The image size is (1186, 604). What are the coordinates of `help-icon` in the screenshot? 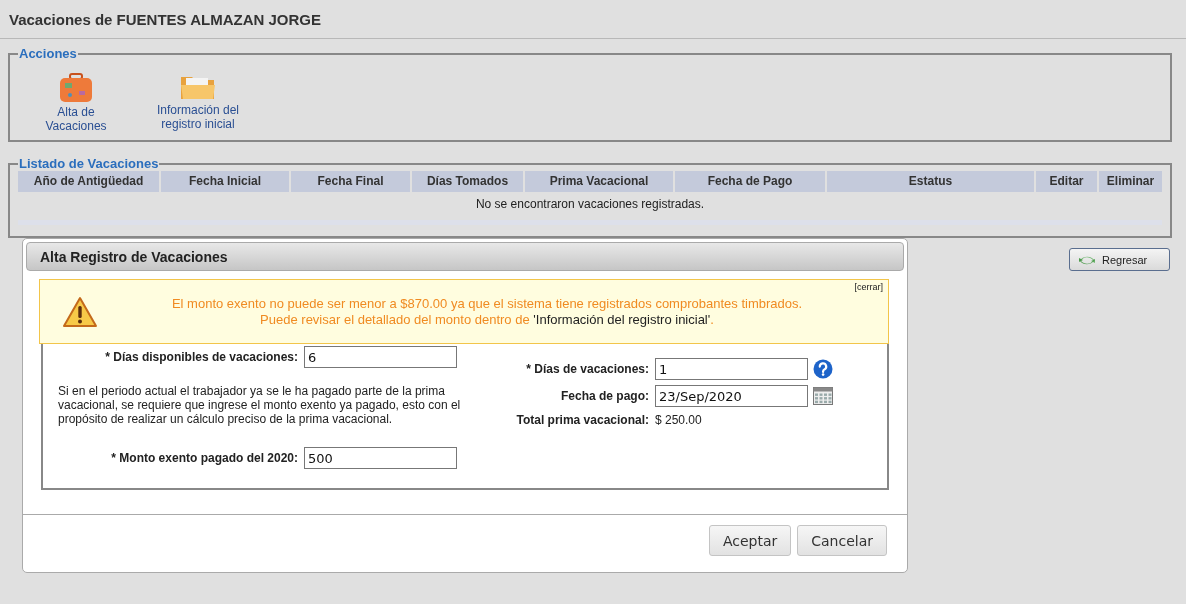 It's located at (823, 369).